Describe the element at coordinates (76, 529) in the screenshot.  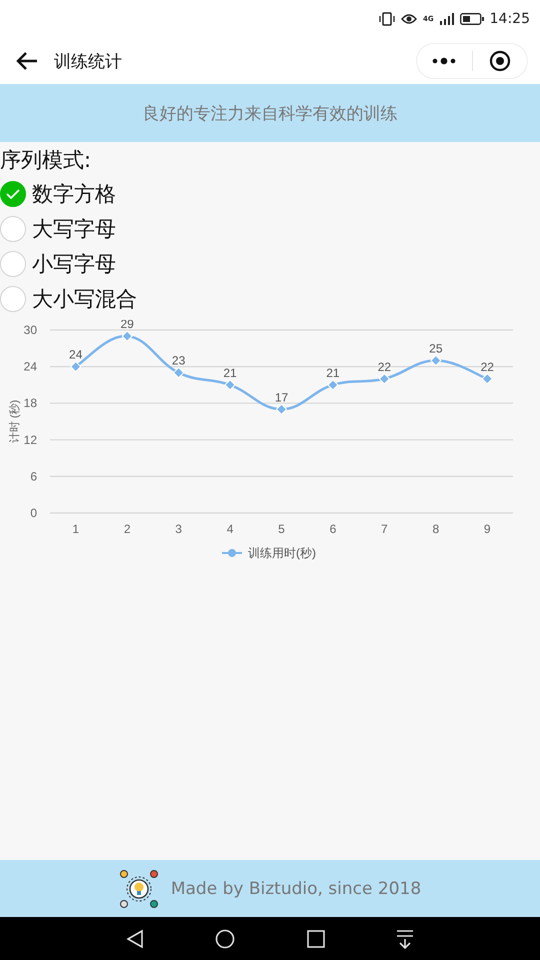
I see `x-tick-label: 1` at that location.